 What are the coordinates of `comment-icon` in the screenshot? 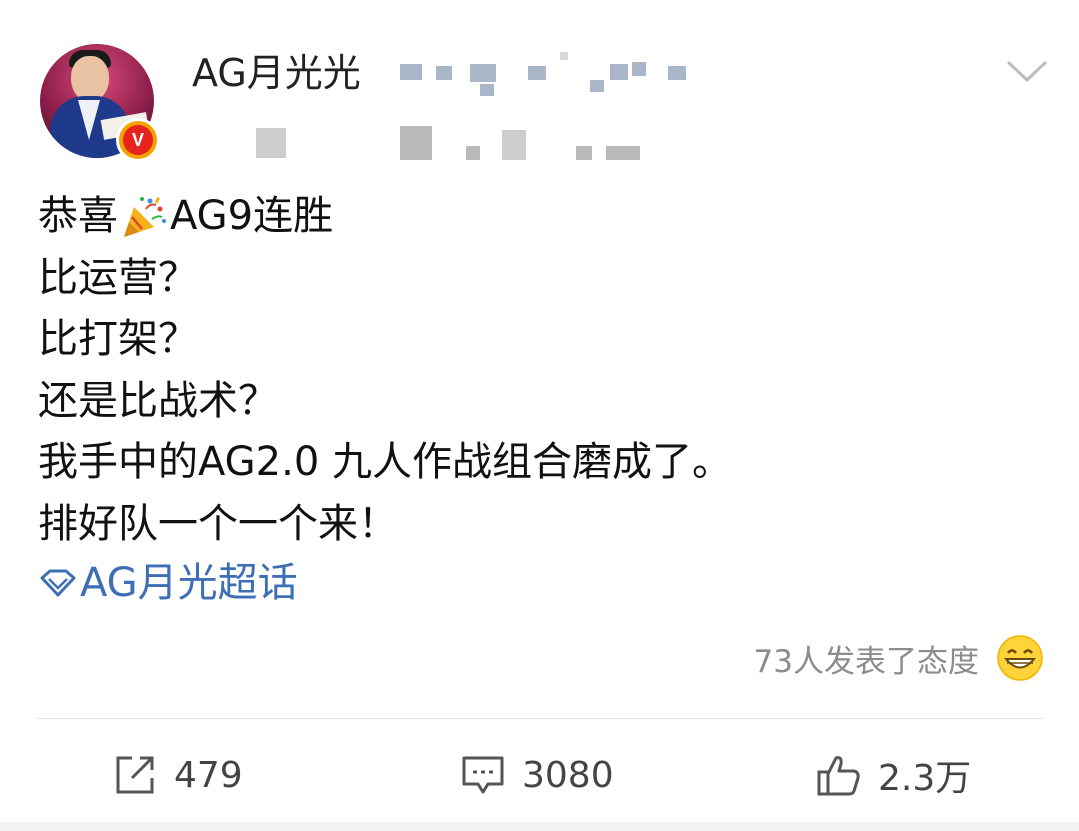 It's located at (483, 775).